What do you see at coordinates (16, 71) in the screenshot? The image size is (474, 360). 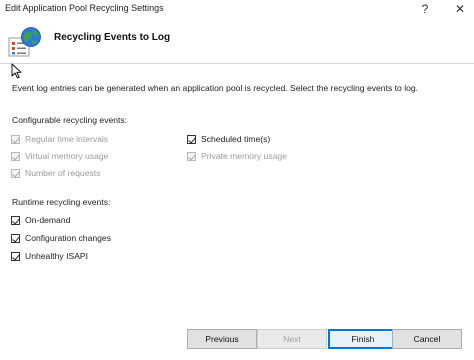 I see `mouse-pointer-icon` at bounding box center [16, 71].